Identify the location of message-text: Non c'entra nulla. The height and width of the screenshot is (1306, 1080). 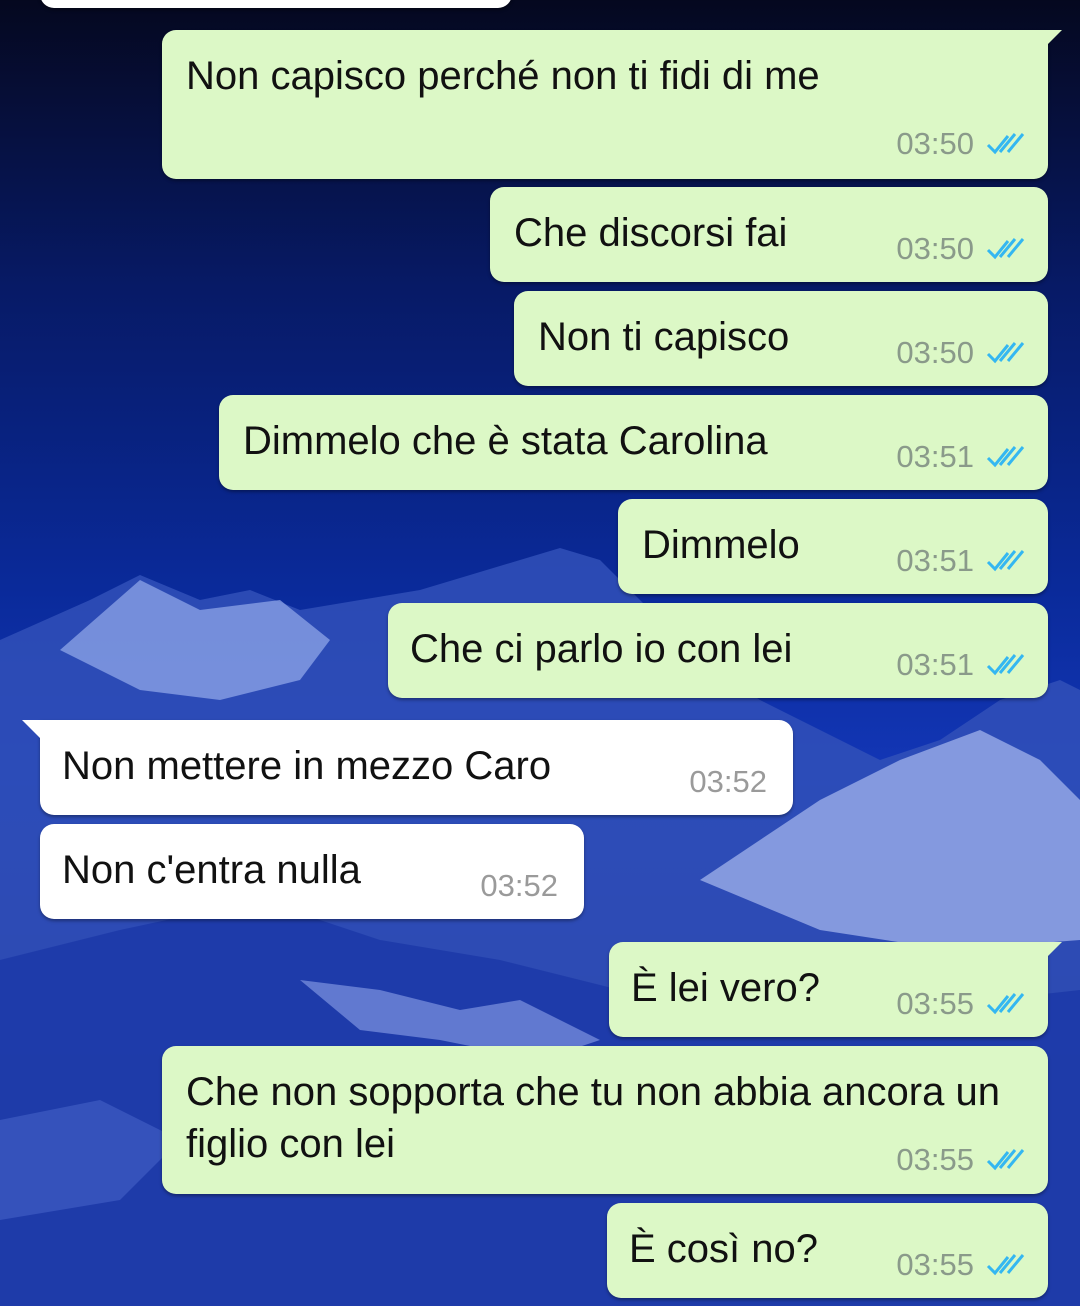
(211, 870).